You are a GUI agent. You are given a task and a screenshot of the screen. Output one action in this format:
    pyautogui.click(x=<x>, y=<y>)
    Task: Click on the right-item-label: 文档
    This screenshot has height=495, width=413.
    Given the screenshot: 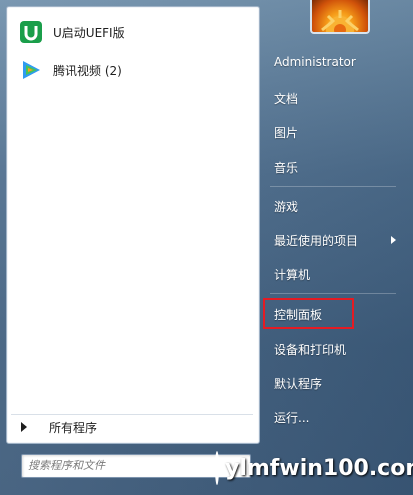 What is the action you would take?
    pyautogui.click(x=286, y=98)
    